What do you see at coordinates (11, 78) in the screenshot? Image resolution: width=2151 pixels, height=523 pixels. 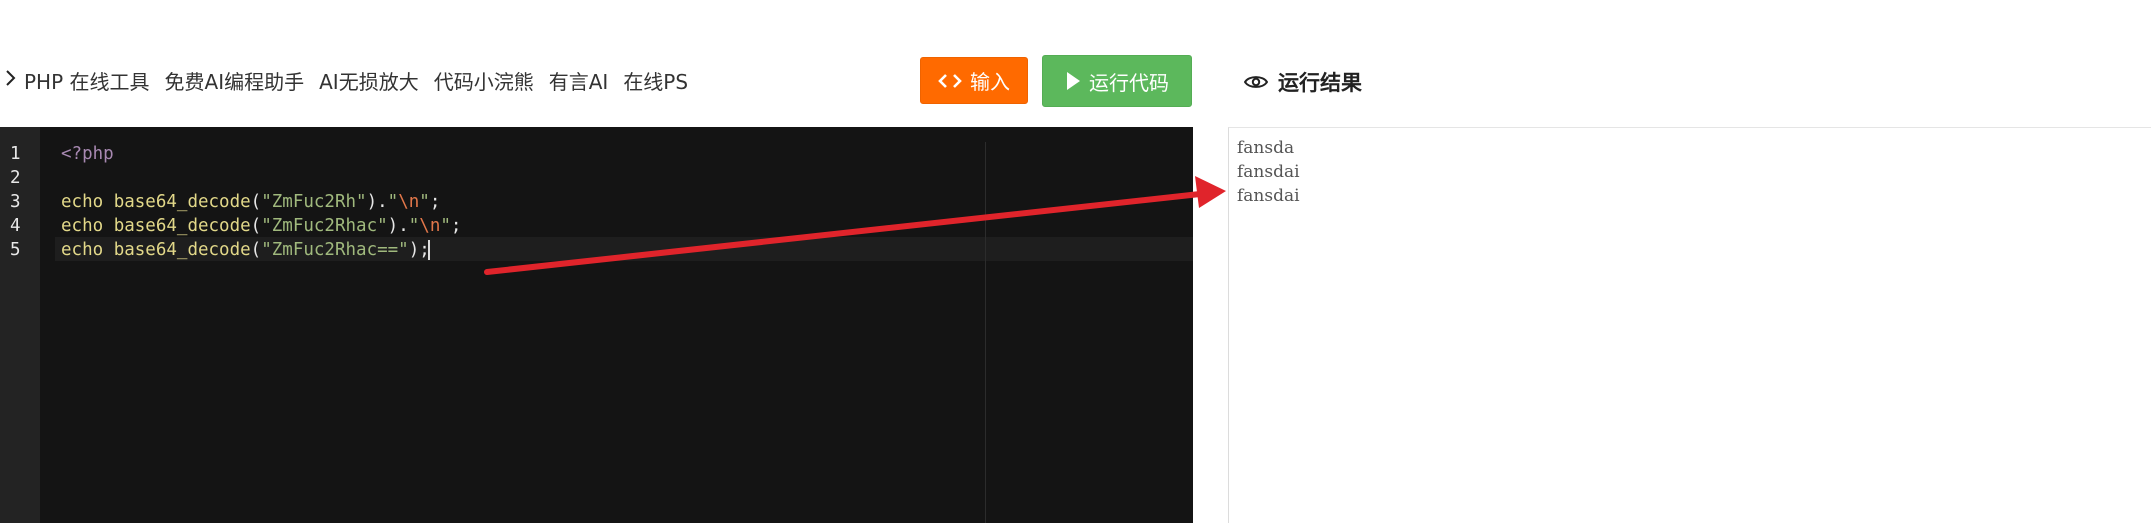 I see `chevron-right-icon` at bounding box center [11, 78].